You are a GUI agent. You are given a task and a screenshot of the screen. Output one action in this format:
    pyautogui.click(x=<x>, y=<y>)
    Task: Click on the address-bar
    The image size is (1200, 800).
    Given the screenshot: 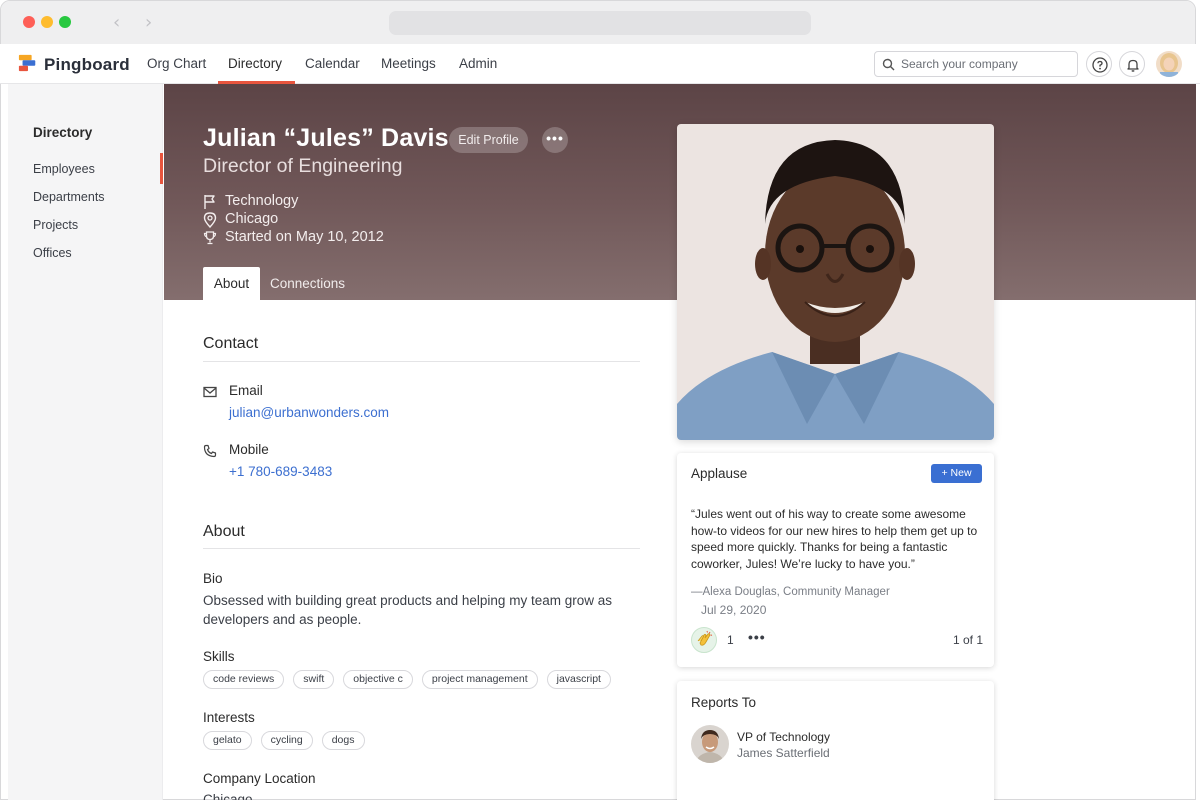 What is the action you would take?
    pyautogui.click(x=600, y=23)
    